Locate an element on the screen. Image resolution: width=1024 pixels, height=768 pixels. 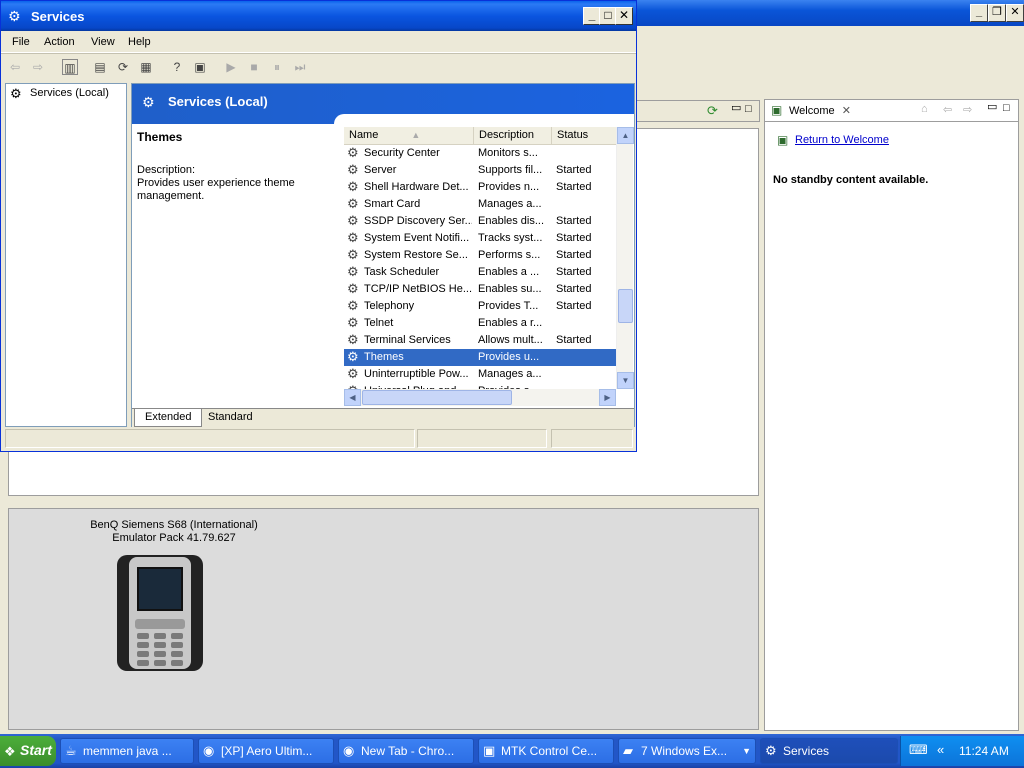
bg-minimize-button: _ is located at coordinates (979, 13).